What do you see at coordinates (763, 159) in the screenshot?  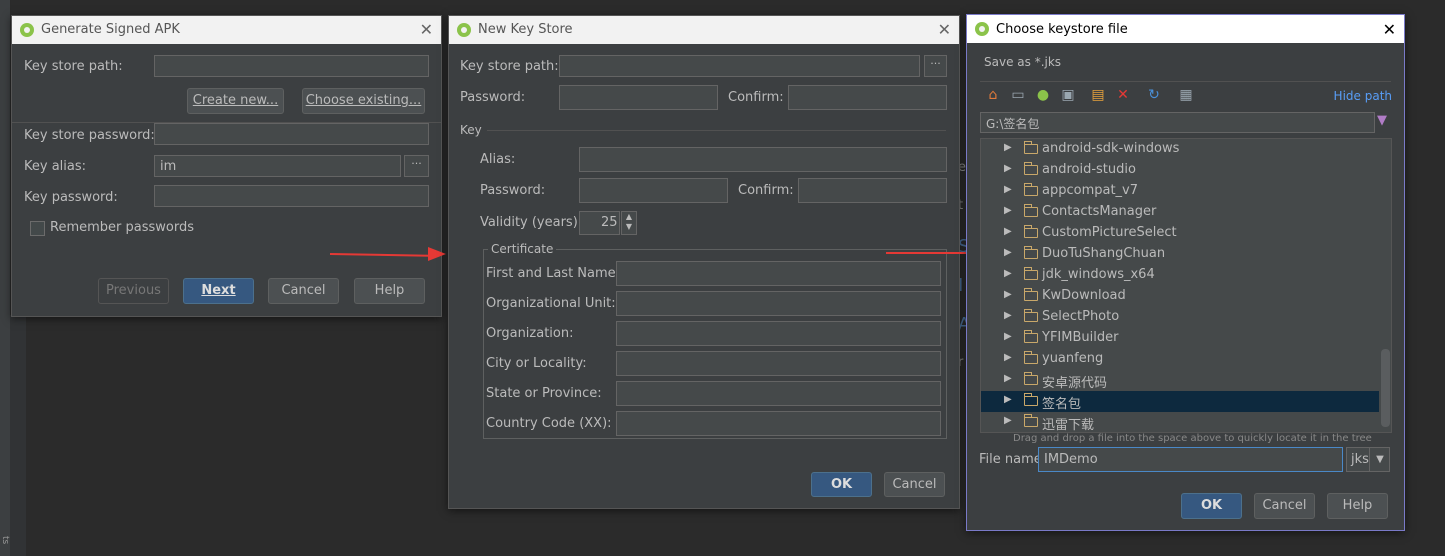 I see `alias-field` at bounding box center [763, 159].